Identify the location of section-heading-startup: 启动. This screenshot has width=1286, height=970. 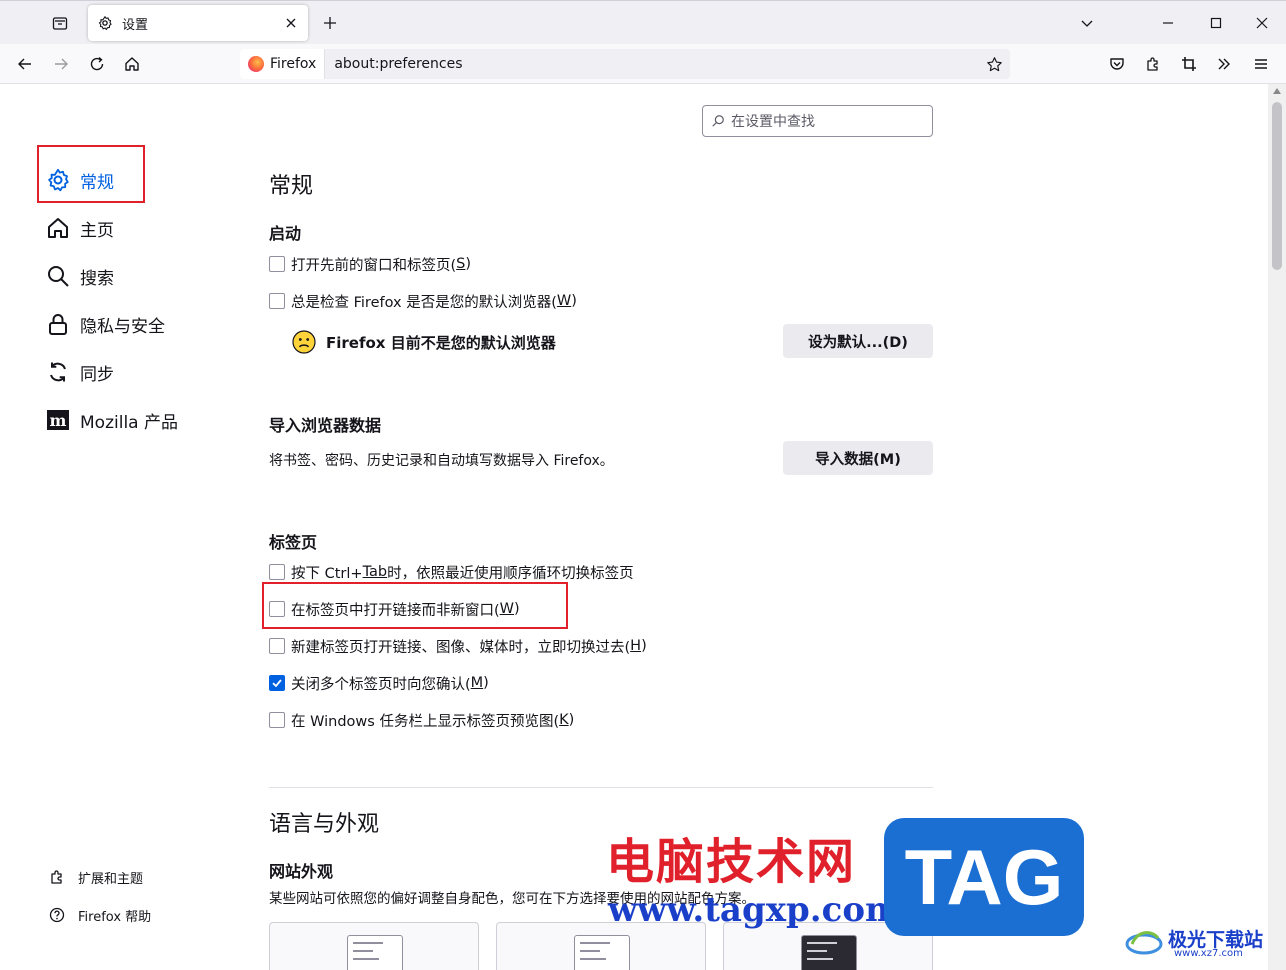
(285, 233).